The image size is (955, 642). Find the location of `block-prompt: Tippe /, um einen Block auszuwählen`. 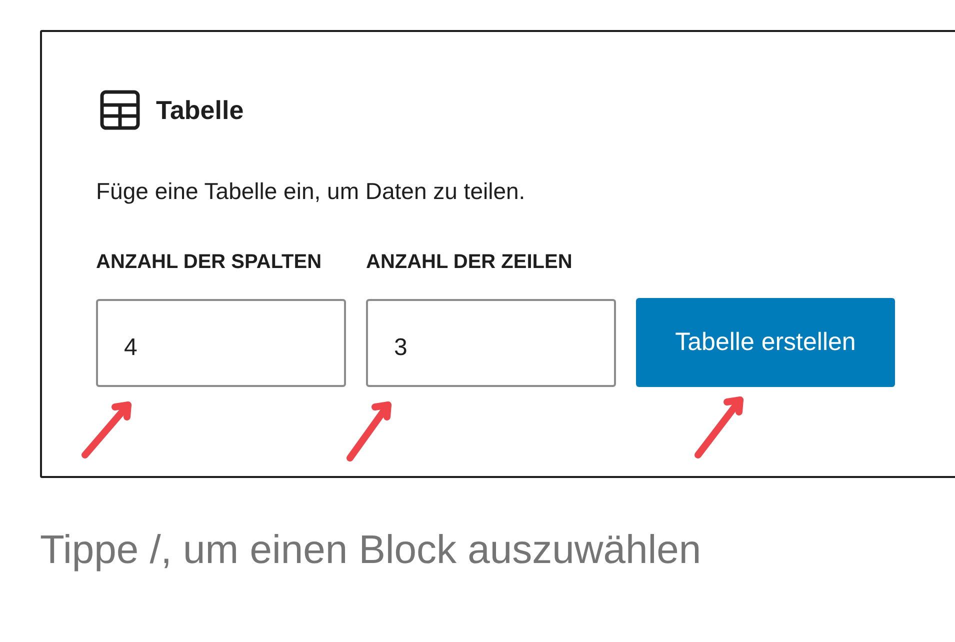

block-prompt: Tippe /, um einen Block auszuwählen is located at coordinates (371, 550).